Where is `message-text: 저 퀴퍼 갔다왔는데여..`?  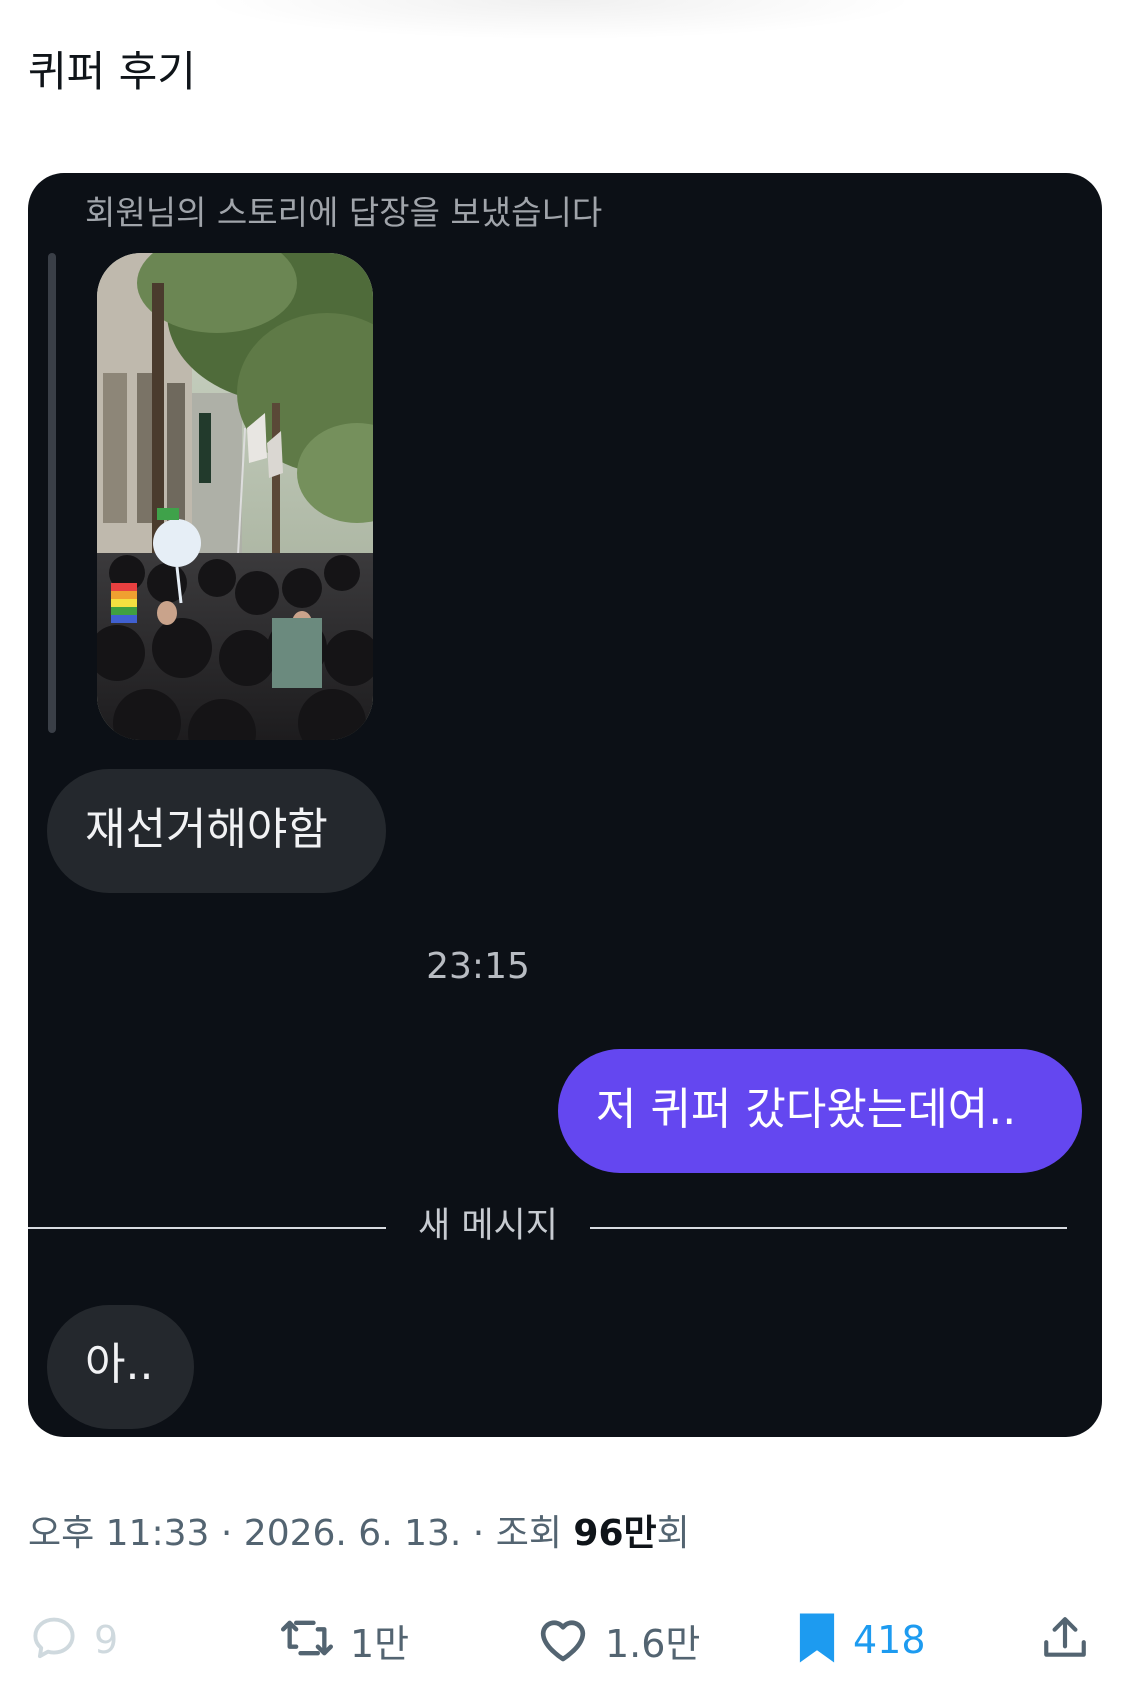
message-text: 저 퀴퍼 갔다왔는데여.. is located at coordinates (806, 1109).